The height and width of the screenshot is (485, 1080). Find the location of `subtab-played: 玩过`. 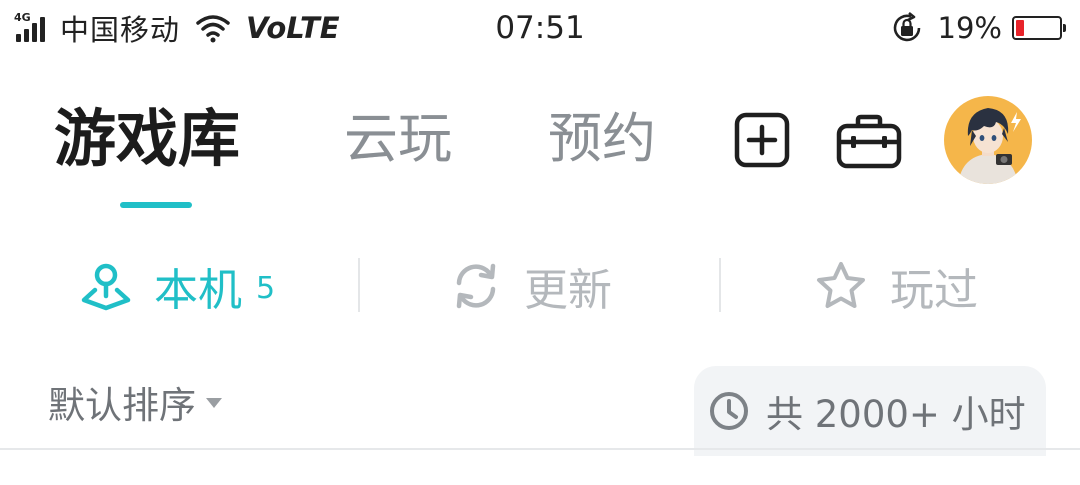

subtab-played: 玩过 is located at coordinates (896, 286).